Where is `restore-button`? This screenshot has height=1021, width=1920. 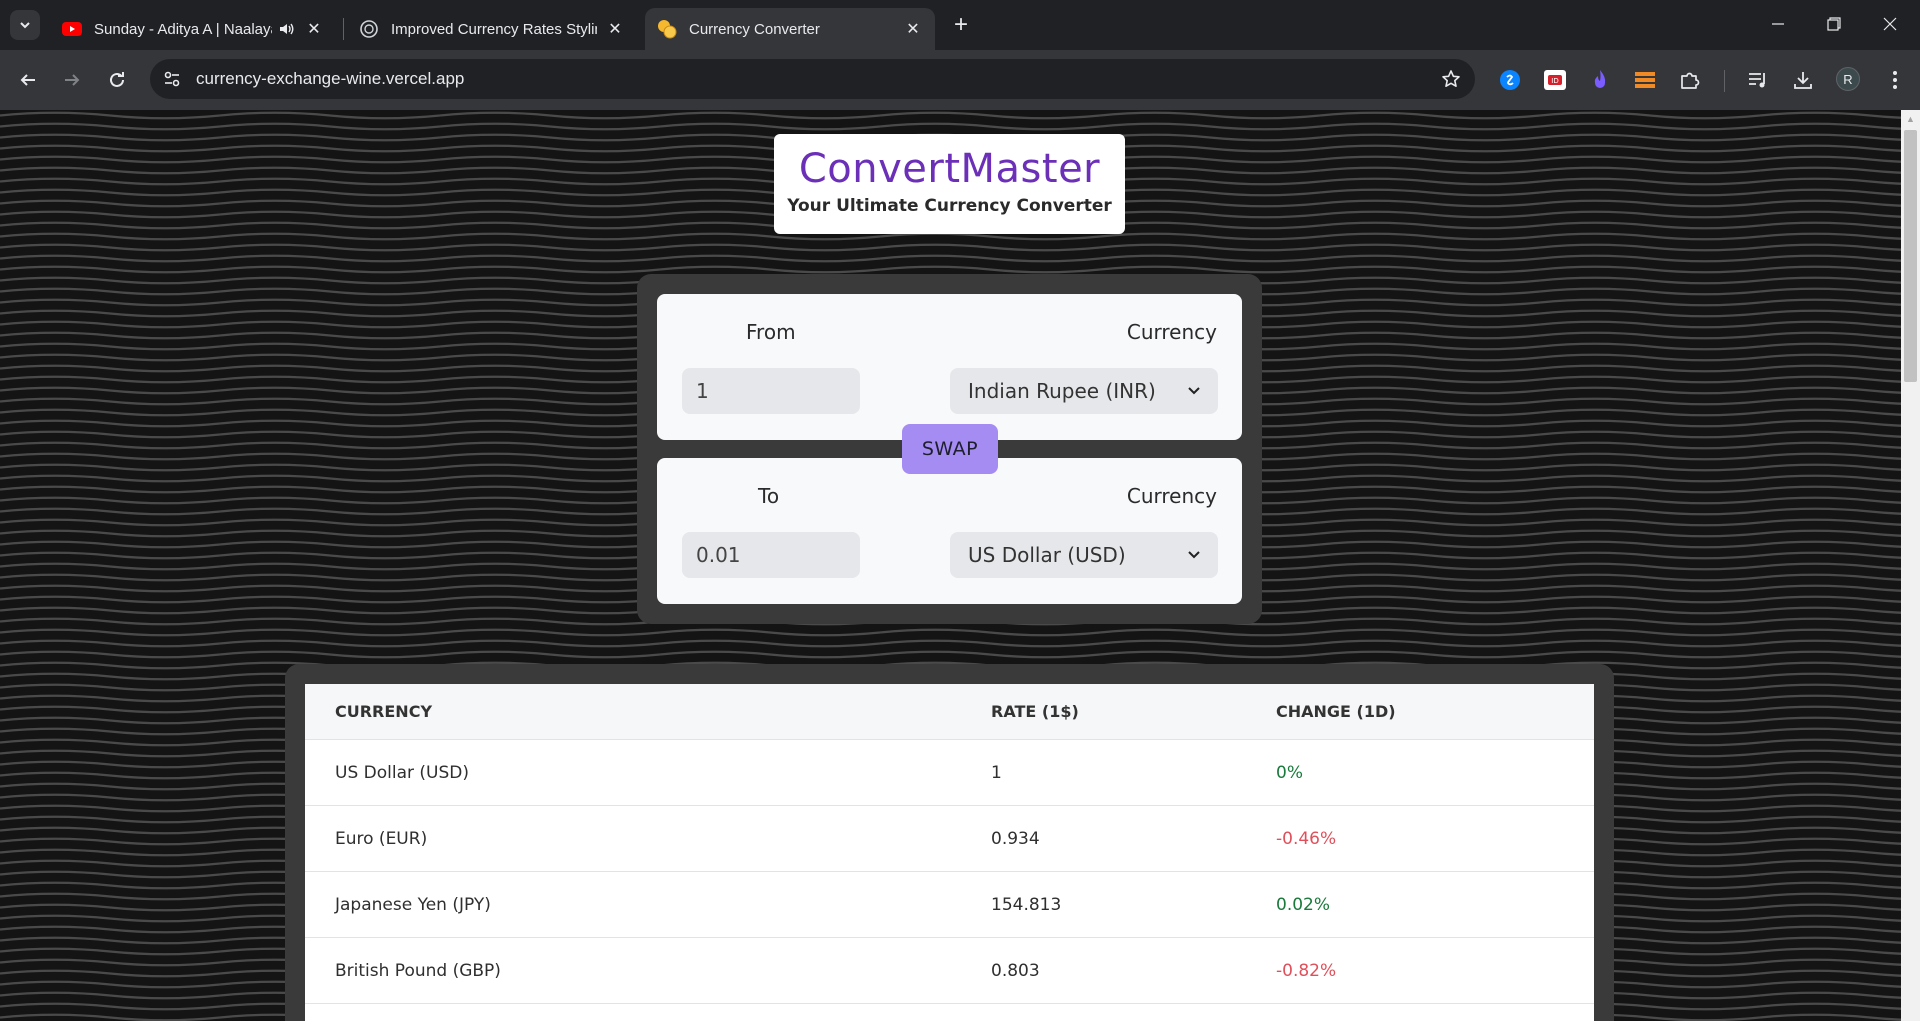 restore-button is located at coordinates (1834, 24).